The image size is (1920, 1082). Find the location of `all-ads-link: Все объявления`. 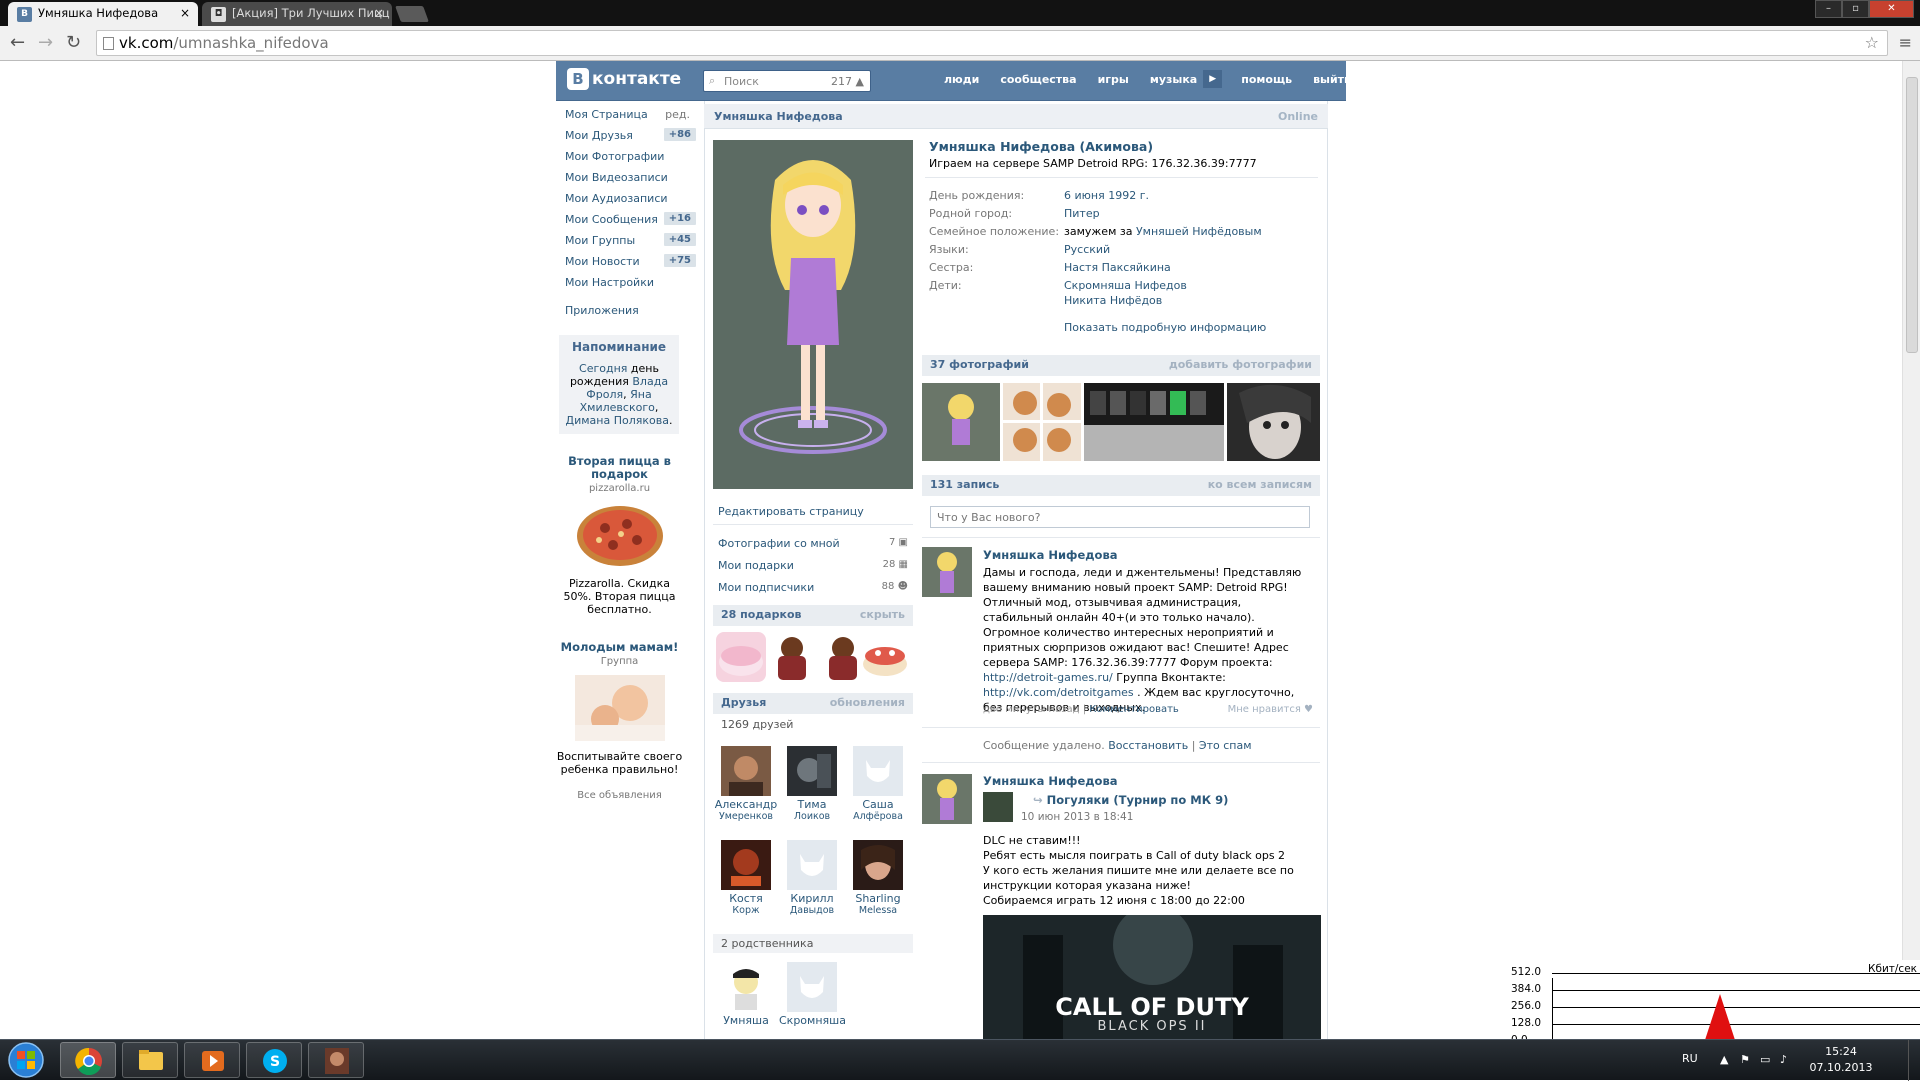

all-ads-link: Все объявления is located at coordinates (619, 795).